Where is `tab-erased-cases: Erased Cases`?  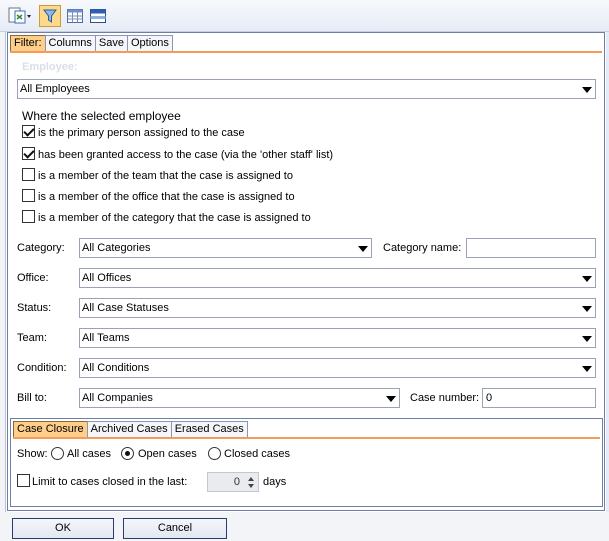
tab-erased-cases: Erased Cases is located at coordinates (209, 429).